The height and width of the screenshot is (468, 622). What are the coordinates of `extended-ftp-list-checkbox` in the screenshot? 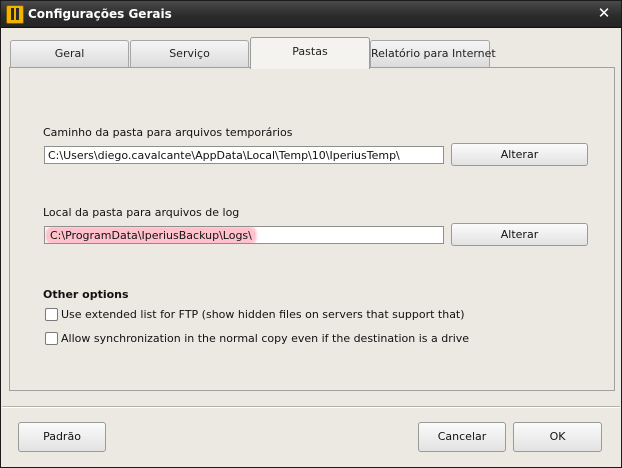 It's located at (51, 314).